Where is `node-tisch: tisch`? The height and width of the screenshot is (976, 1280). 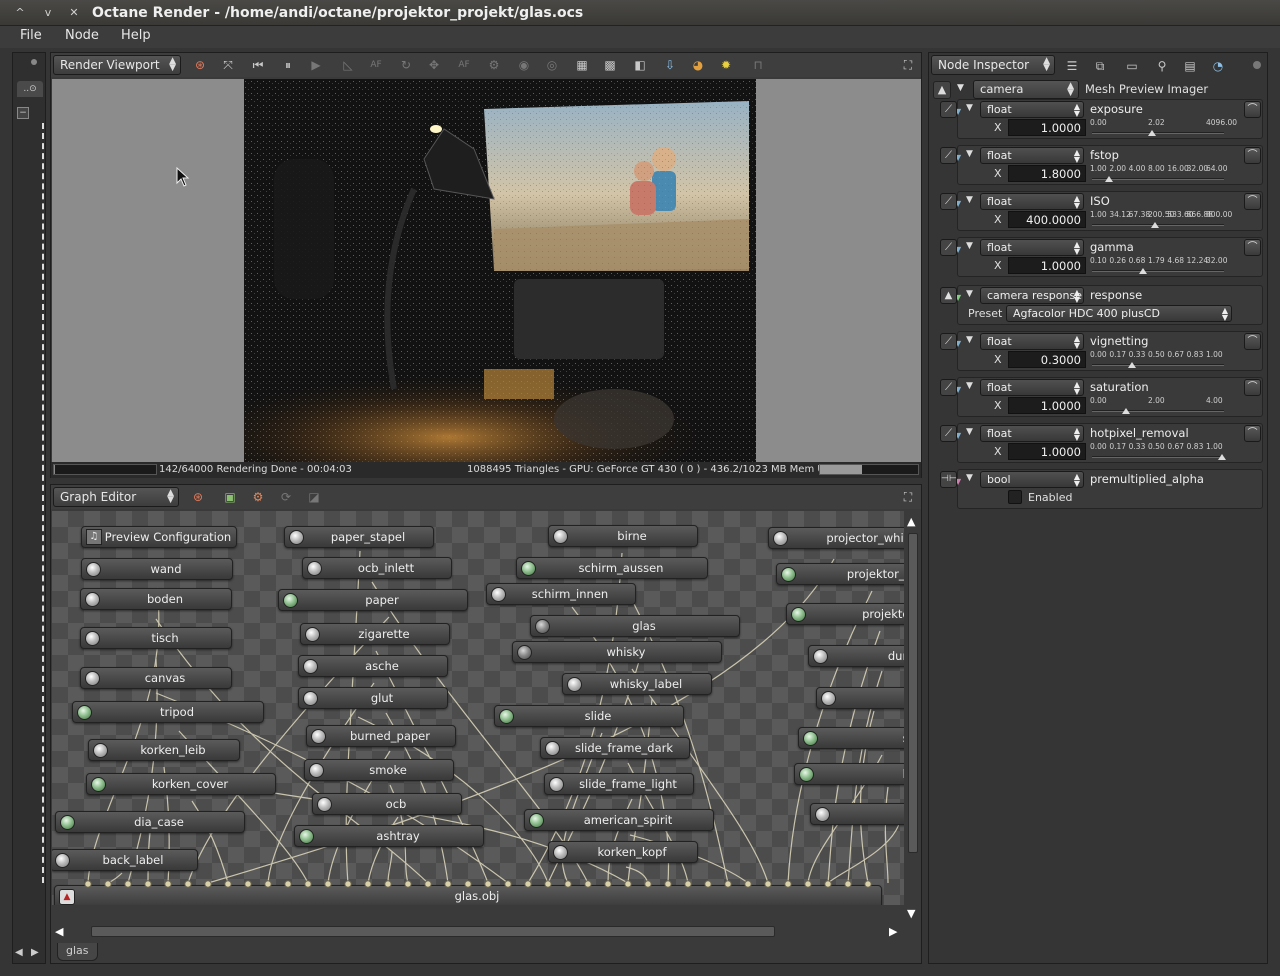 node-tisch: tisch is located at coordinates (156, 638).